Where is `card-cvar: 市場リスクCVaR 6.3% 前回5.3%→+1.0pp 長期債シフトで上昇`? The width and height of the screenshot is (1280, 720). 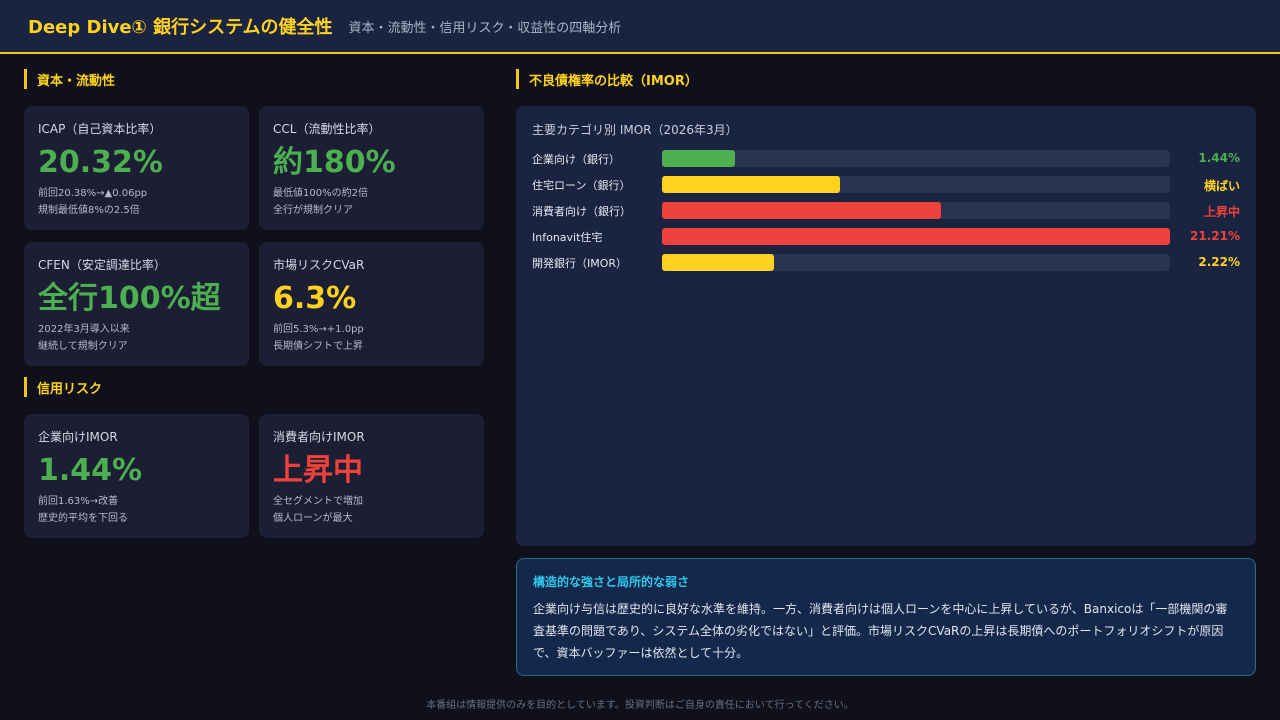
card-cvar: 市場リスクCVaR 6.3% 前回5.3%→+1.0pp 長期債シフトで上昇 is located at coordinates (371, 304).